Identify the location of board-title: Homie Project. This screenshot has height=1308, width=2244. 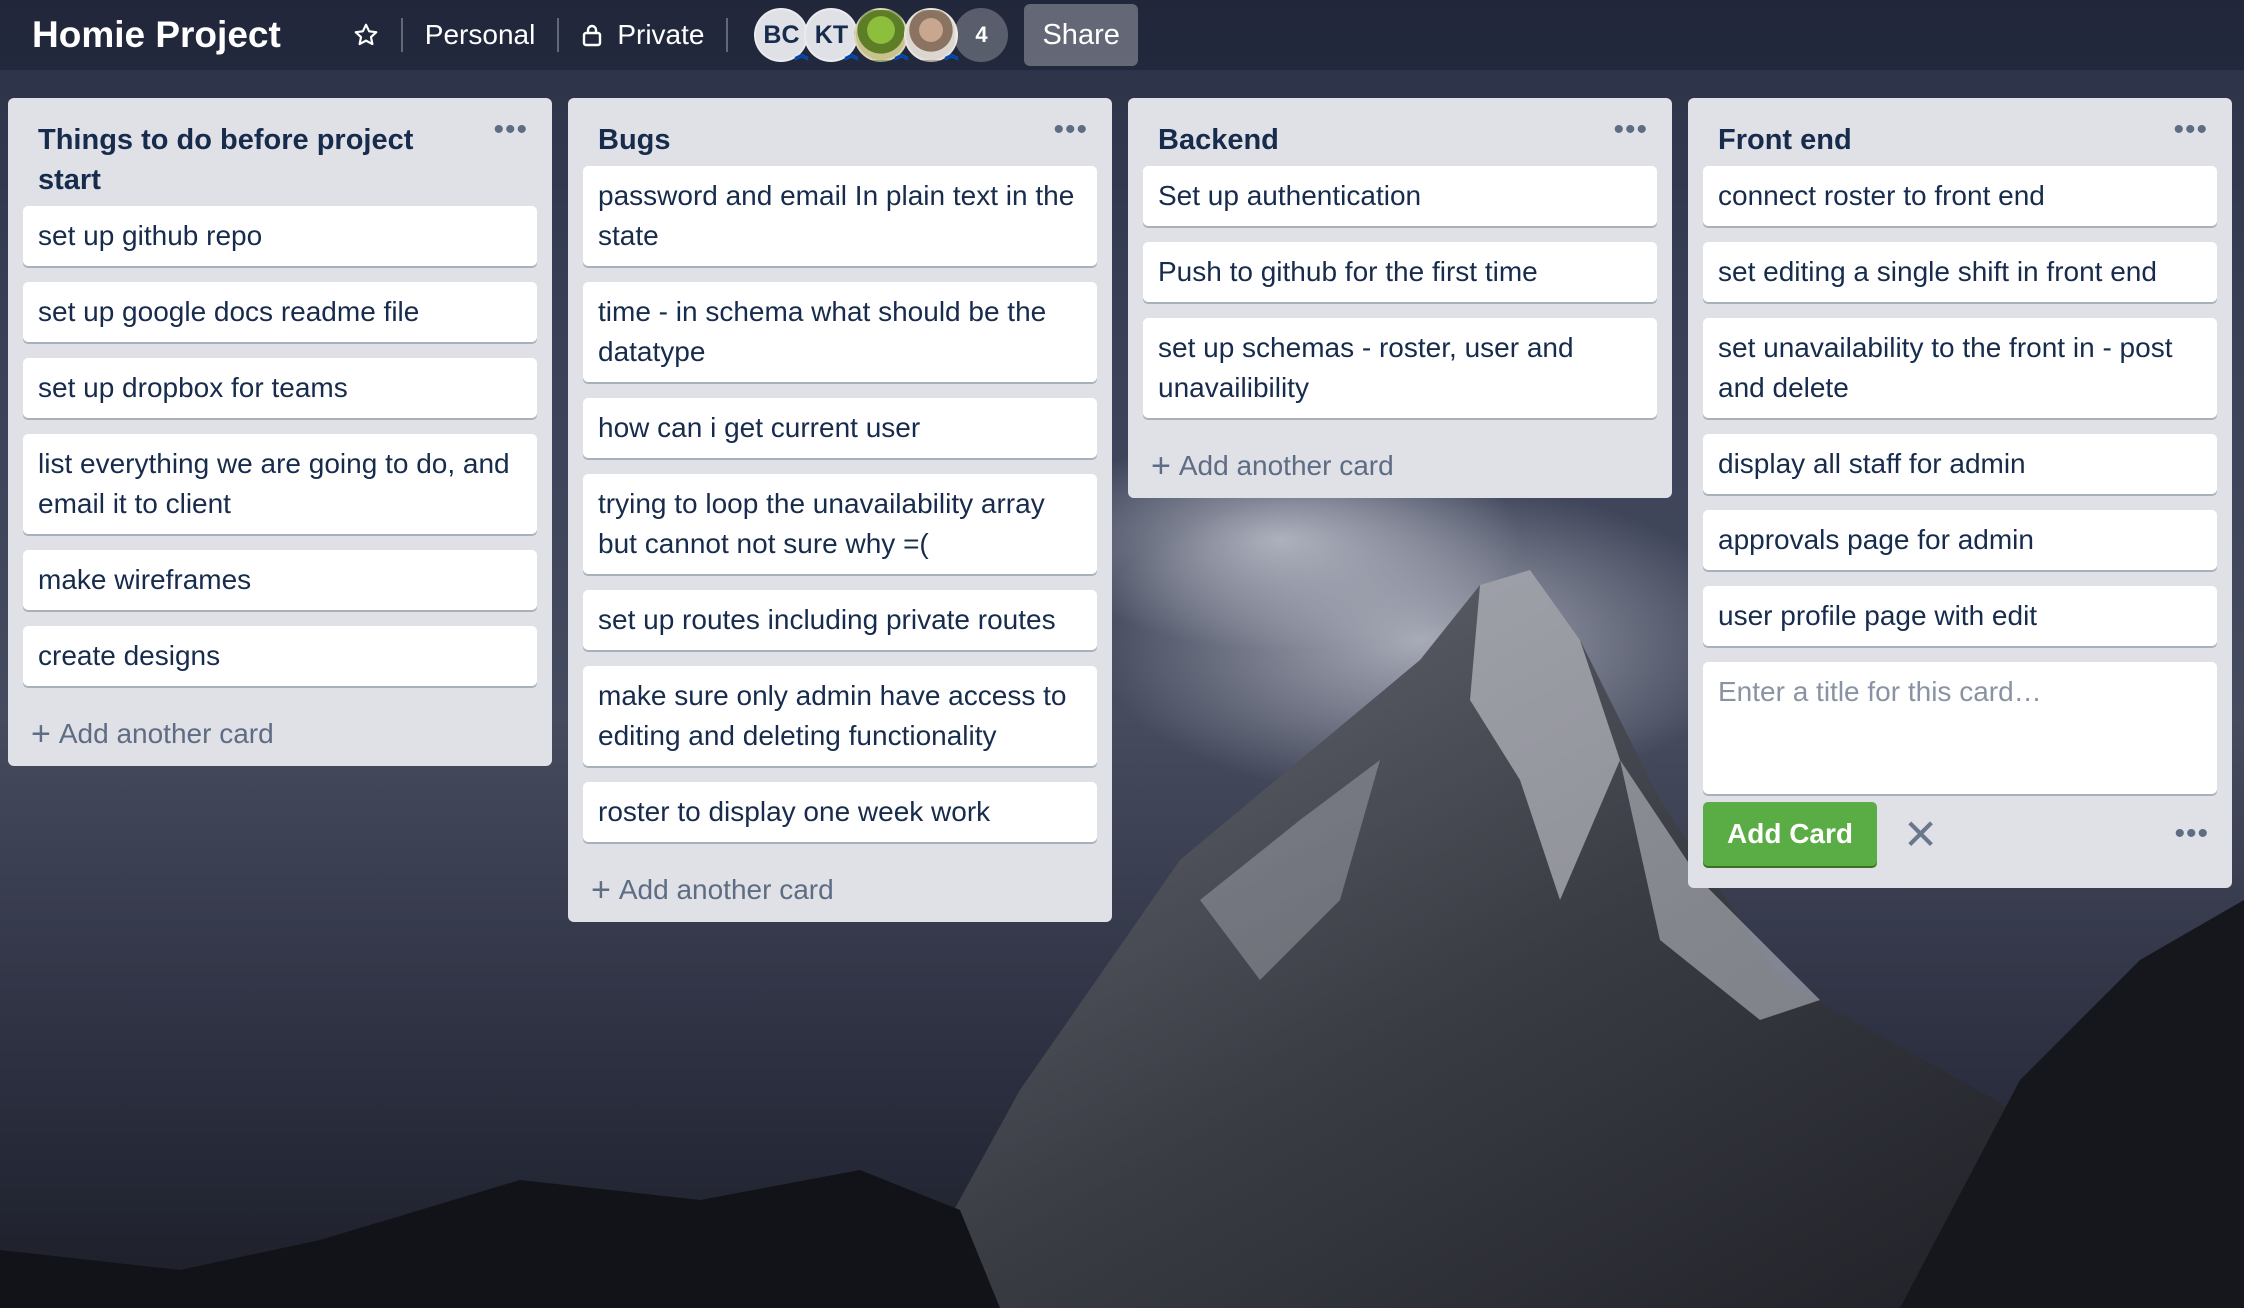
(156, 35).